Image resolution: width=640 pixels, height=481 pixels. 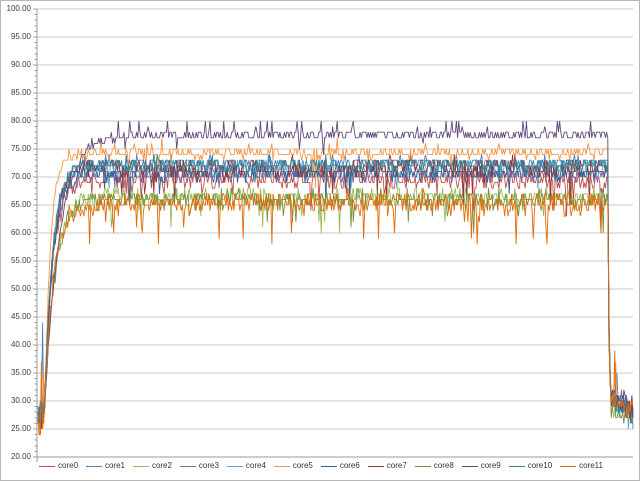 What do you see at coordinates (161, 465) in the screenshot?
I see `legend-label: core2` at bounding box center [161, 465].